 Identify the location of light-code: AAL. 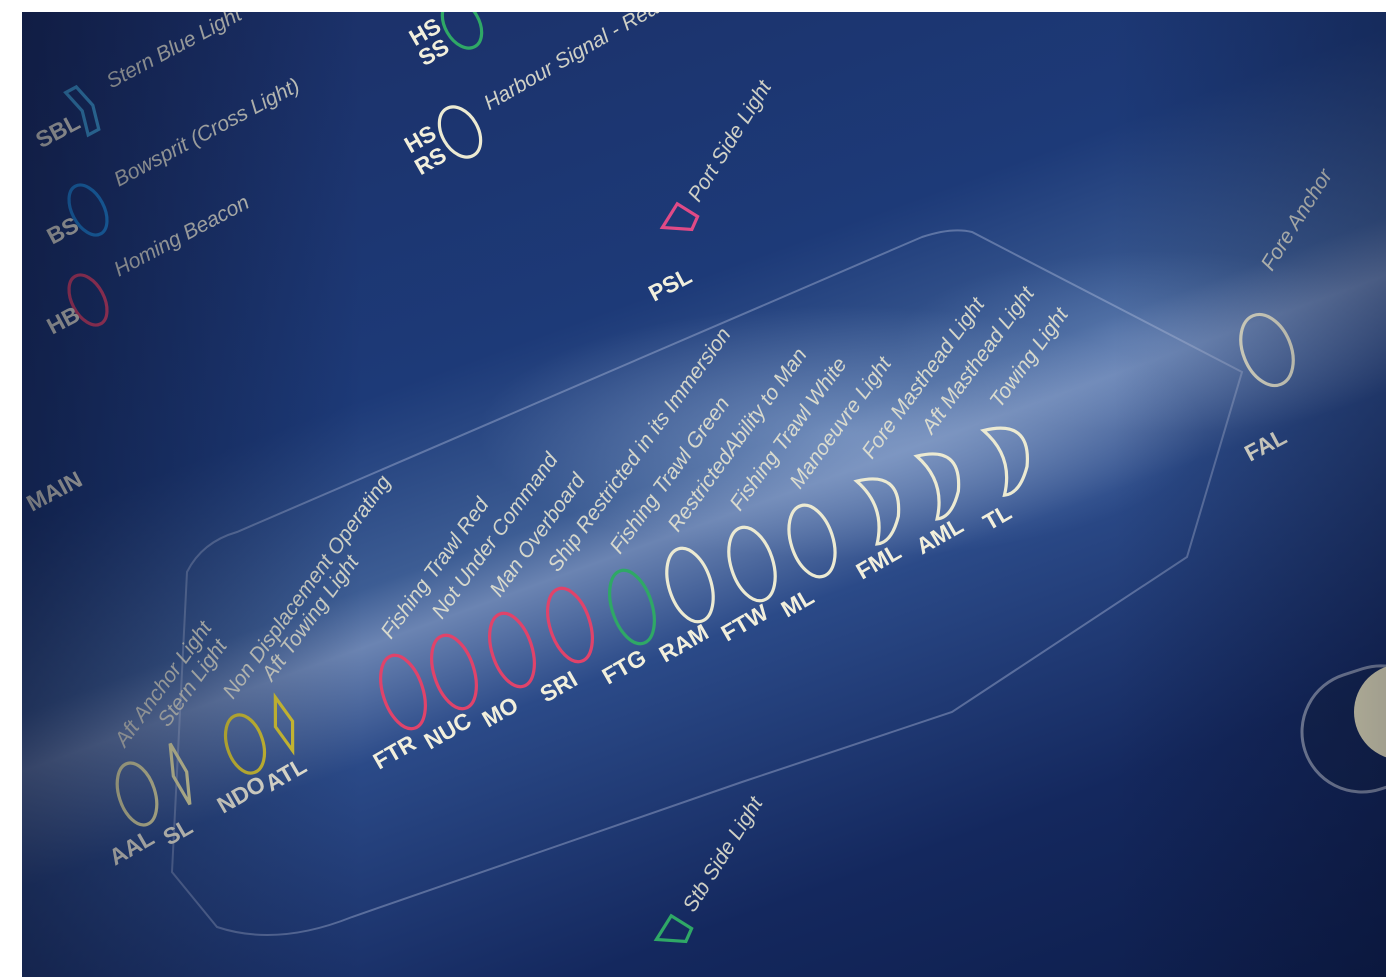
(132, 847).